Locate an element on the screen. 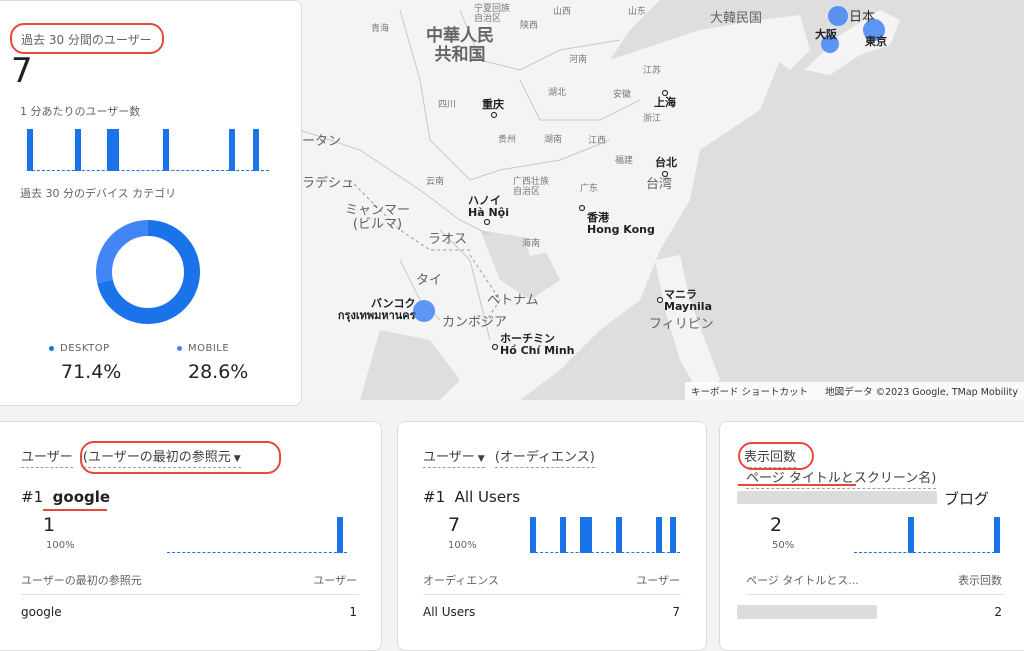  annotation-underline-dimension is located at coordinates (797, 485).